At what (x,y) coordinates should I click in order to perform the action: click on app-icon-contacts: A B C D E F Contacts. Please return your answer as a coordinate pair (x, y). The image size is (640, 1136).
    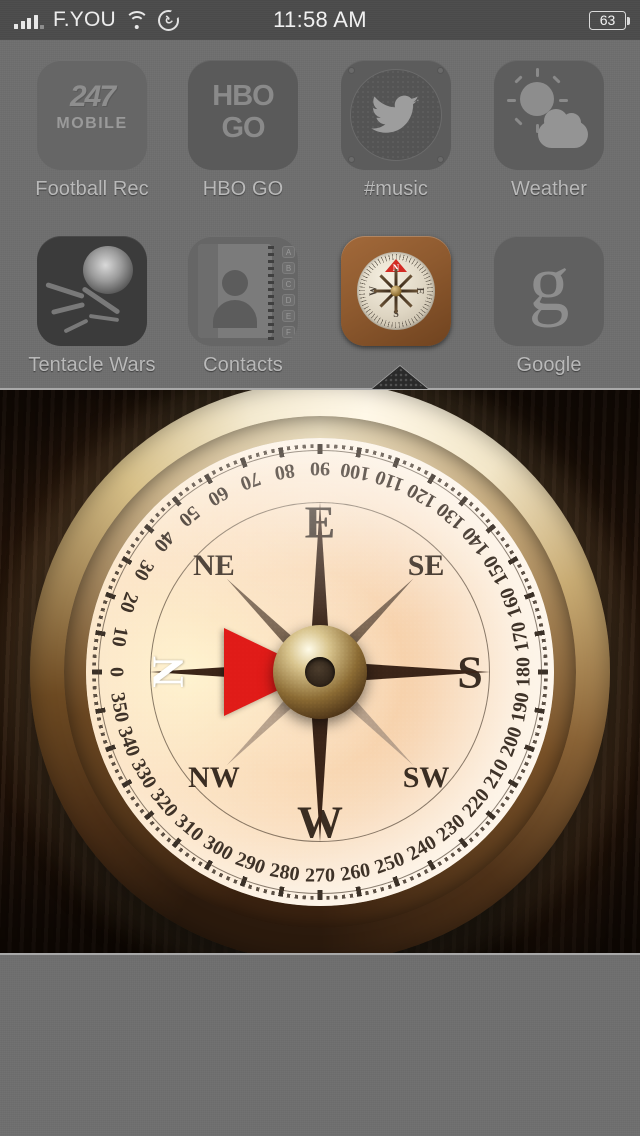
    Looking at the image, I should click on (243, 316).